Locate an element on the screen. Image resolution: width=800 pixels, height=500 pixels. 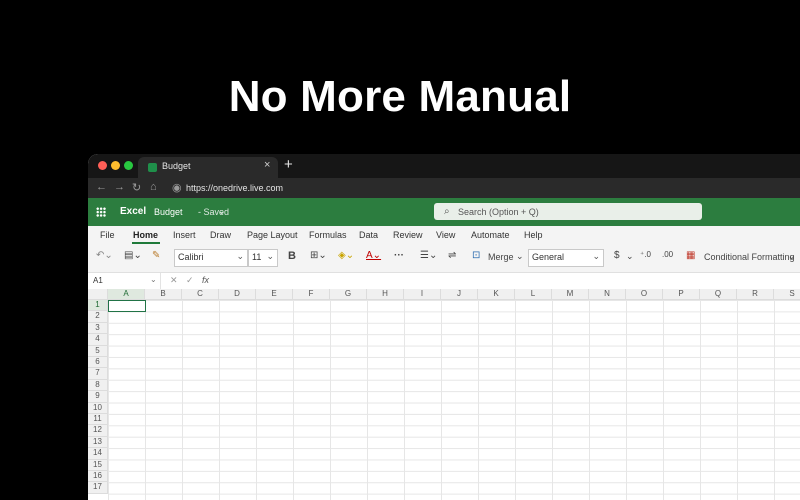
column-header-o: O is located at coordinates (644, 294).